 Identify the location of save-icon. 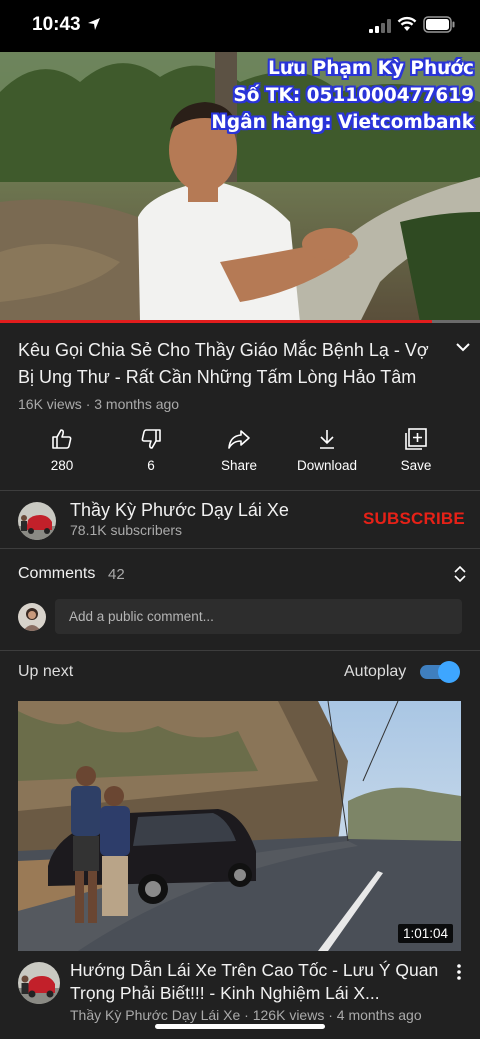
(416, 439).